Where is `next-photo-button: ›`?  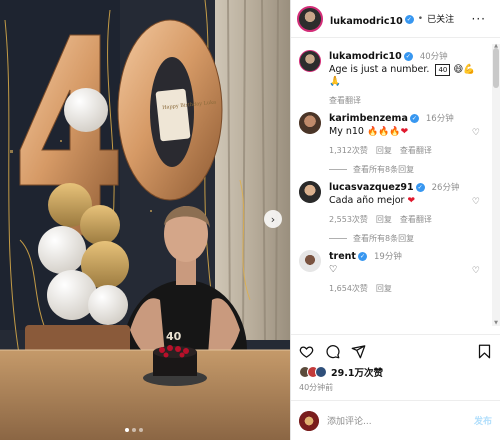
next-photo-button: › is located at coordinates (273, 219).